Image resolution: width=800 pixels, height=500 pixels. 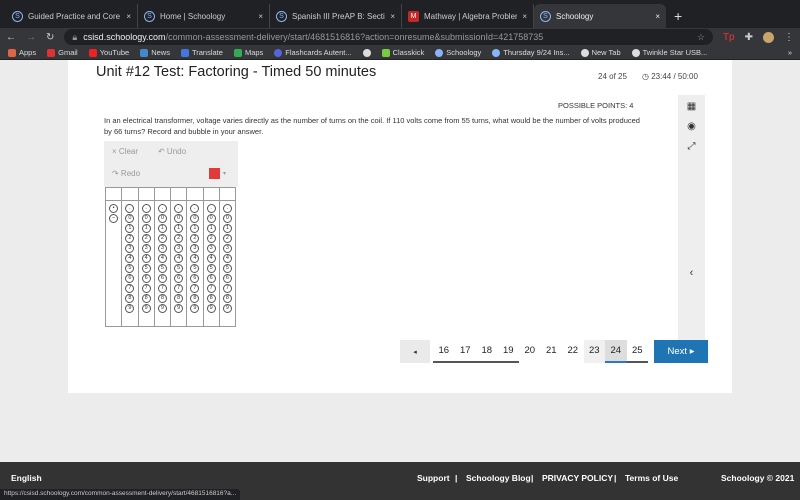 What do you see at coordinates (26, 478) in the screenshot?
I see `language-link: English` at bounding box center [26, 478].